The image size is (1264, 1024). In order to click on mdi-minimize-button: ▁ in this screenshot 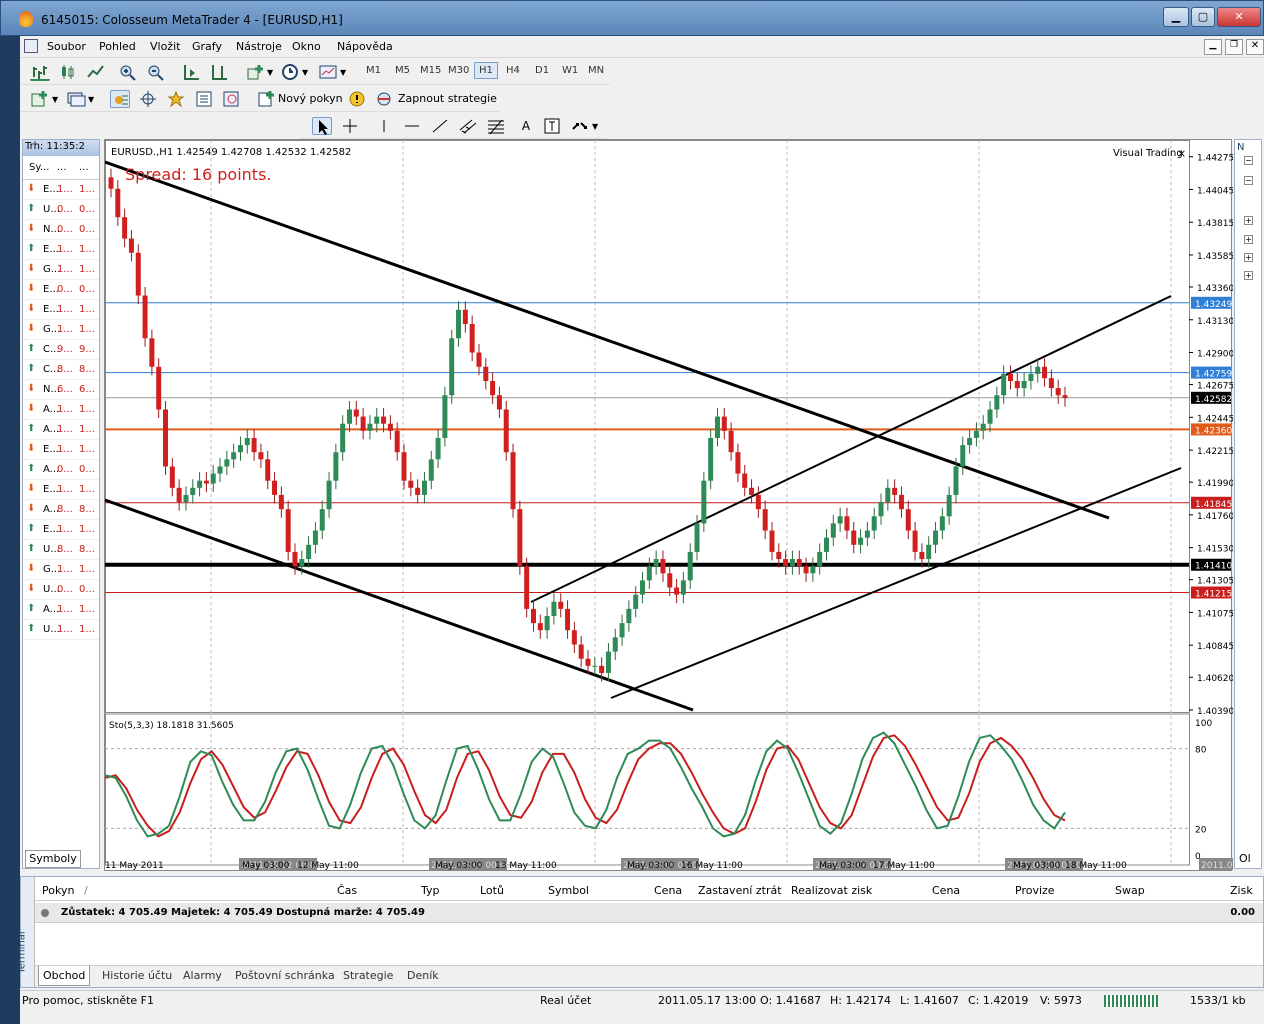, I will do `click(1213, 47)`.